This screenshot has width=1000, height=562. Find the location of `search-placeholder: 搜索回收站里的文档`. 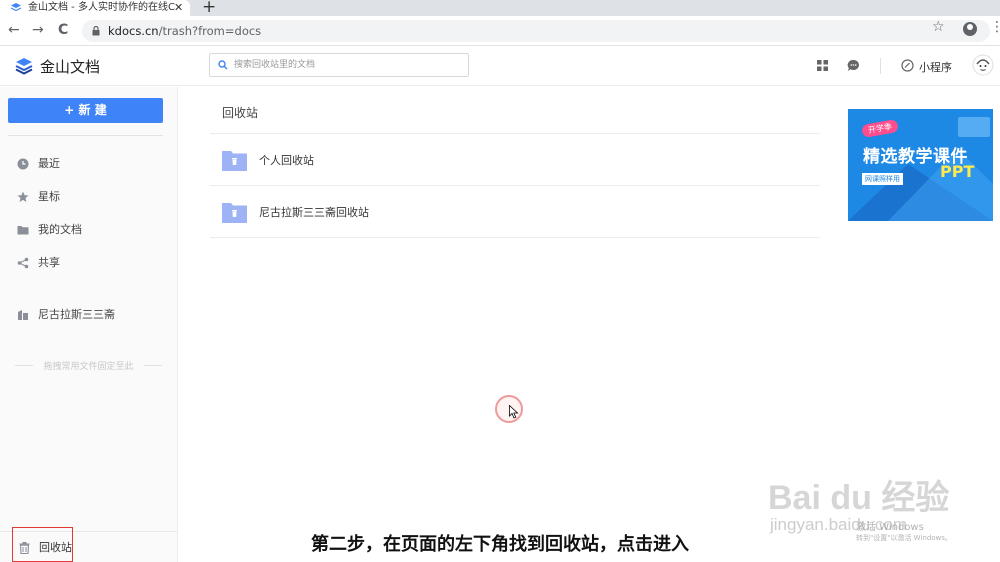

search-placeholder: 搜索回收站里的文档 is located at coordinates (275, 65).